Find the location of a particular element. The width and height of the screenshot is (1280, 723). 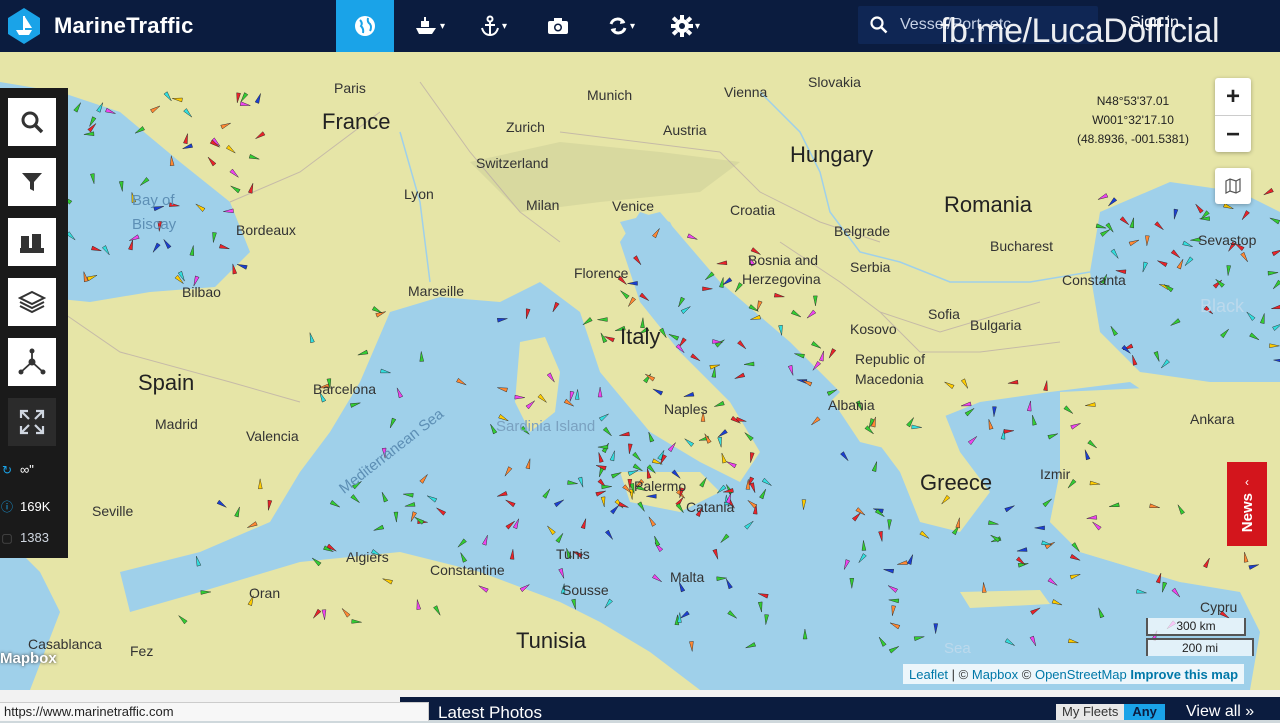

watermark-text: fb.me/LucaDofficial is located at coordinates (1080, 31).